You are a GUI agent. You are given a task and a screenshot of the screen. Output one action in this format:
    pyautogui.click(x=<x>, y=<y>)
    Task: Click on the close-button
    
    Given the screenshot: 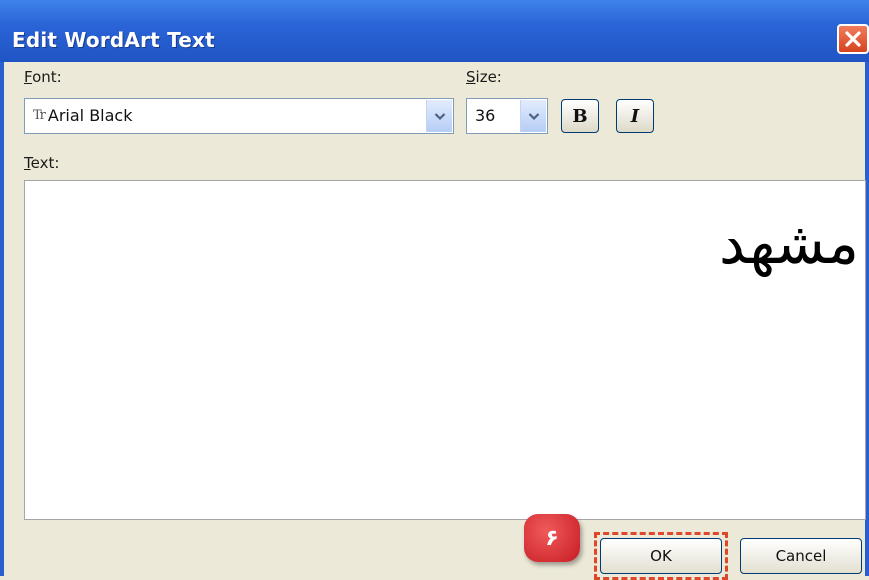 What is the action you would take?
    pyautogui.click(x=853, y=39)
    